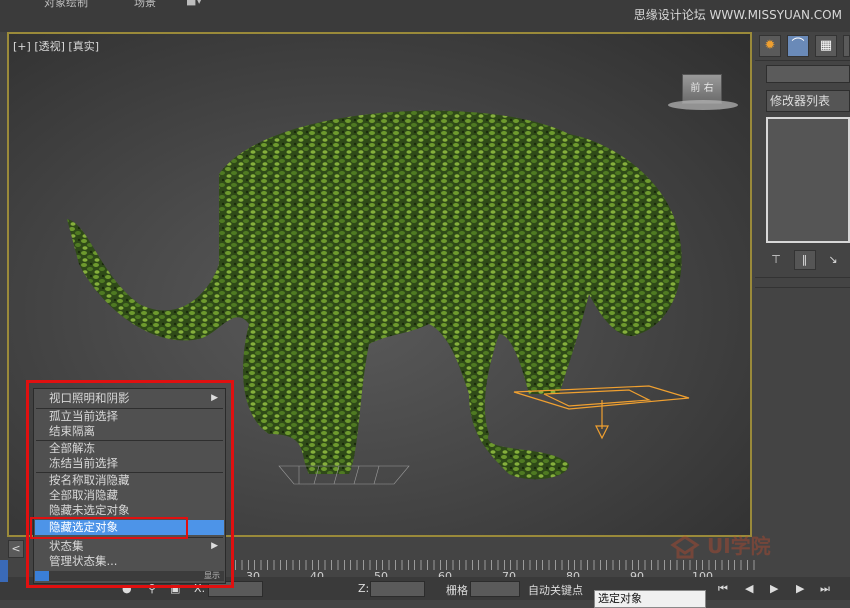 Image resolution: width=850 pixels, height=608 pixels. I want to click on pin-stack-icon: ⊤, so click(776, 260).